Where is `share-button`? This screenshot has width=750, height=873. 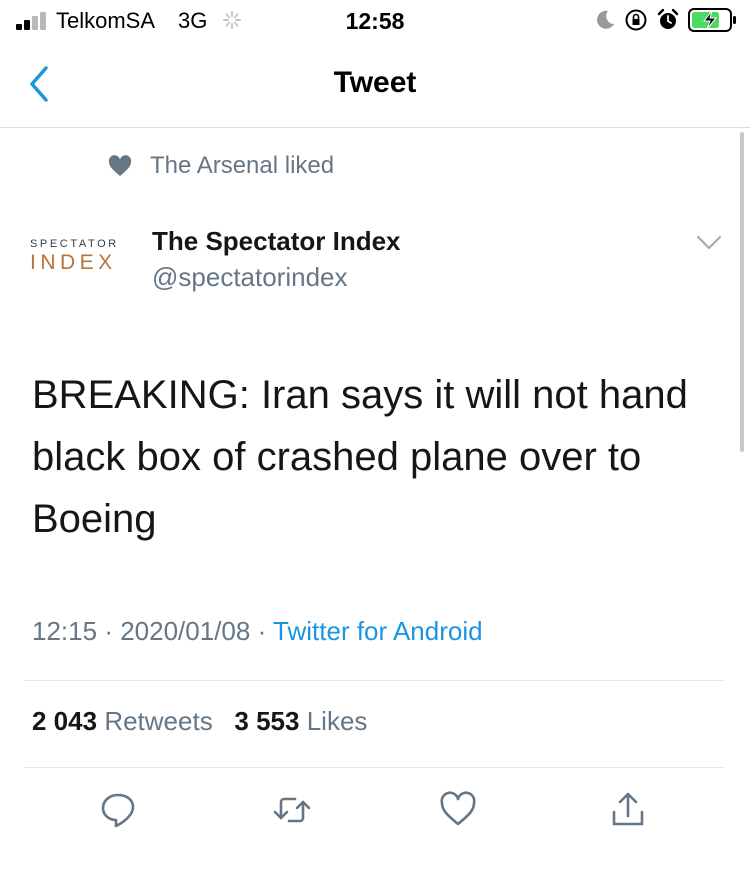
share-button is located at coordinates (628, 810).